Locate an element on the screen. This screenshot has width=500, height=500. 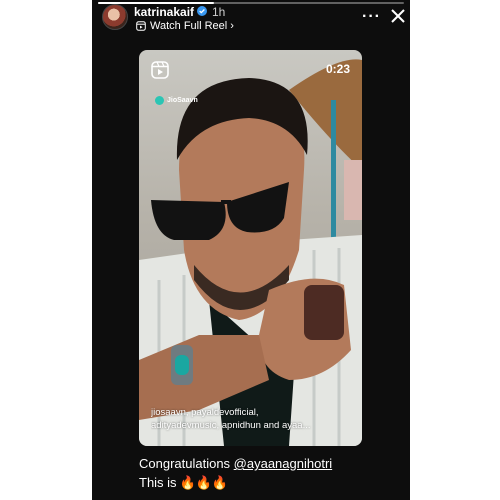
story-header: katrinakaif 1h Watch Full Reel › ··· is located at coordinates (252, 19).